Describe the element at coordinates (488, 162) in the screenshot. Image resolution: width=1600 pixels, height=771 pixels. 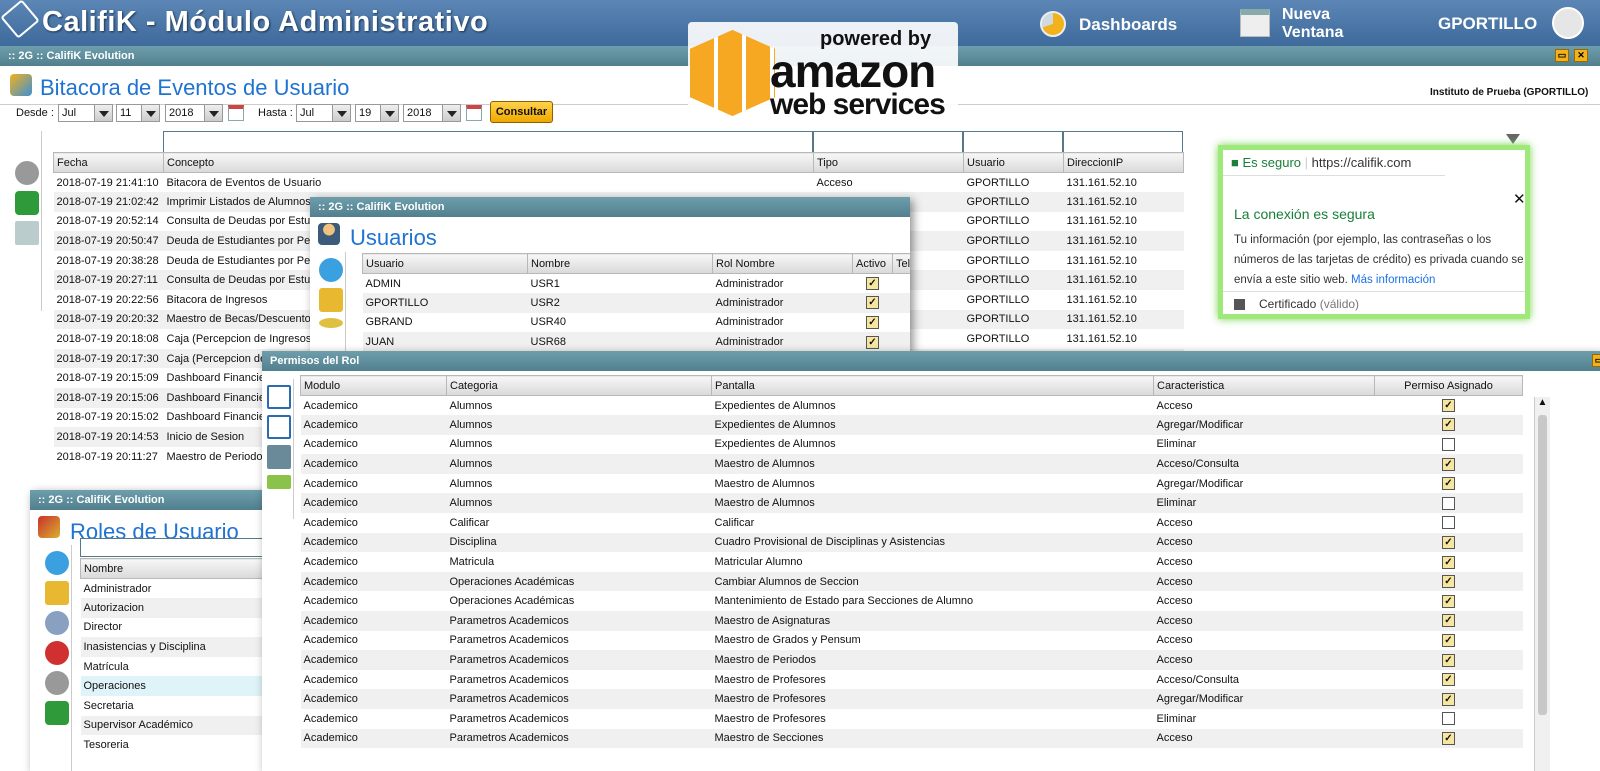
I see `column-header: Concepto` at that location.